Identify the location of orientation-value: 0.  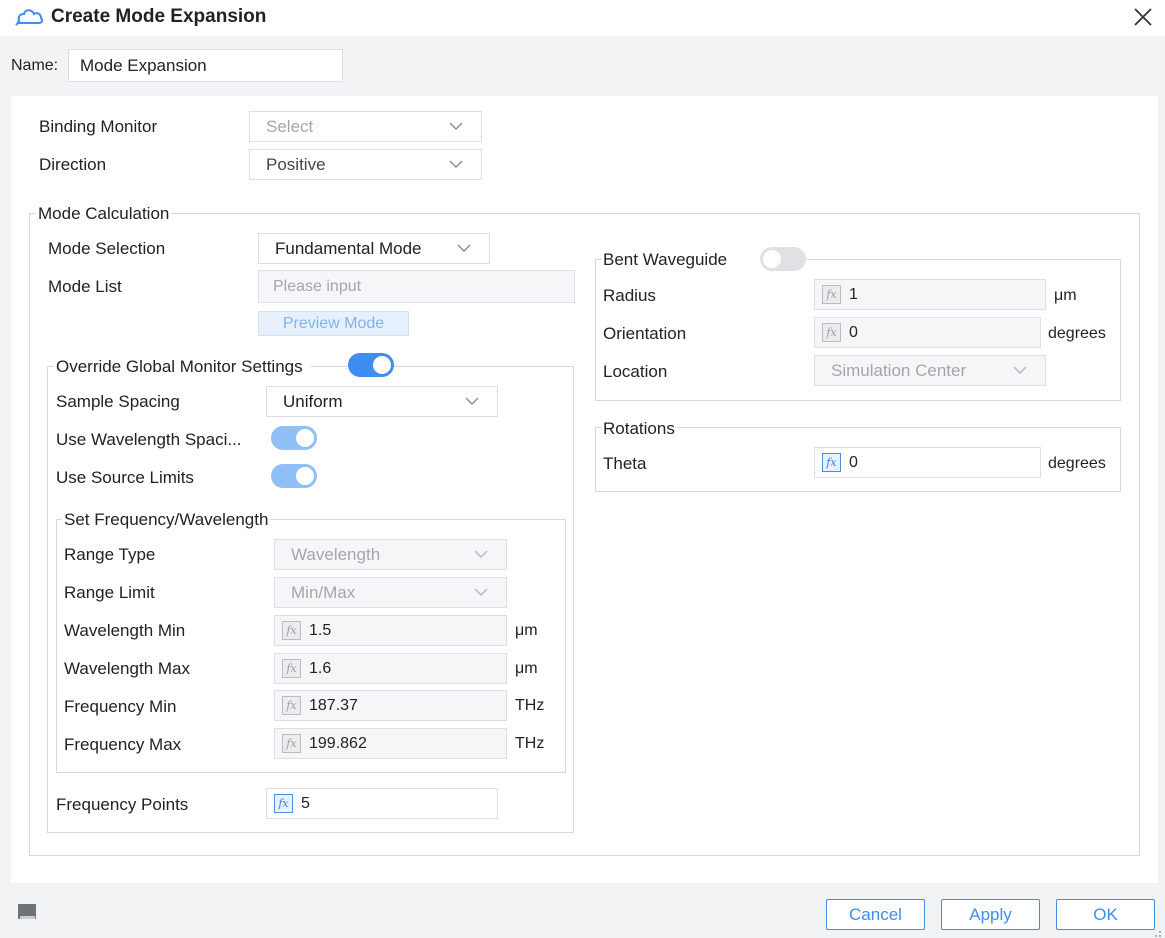
(853, 332).